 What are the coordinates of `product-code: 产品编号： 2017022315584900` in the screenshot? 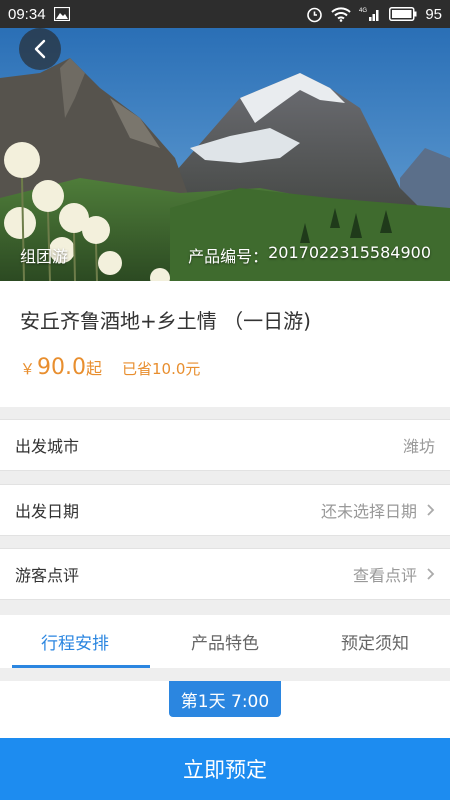 It's located at (309, 255).